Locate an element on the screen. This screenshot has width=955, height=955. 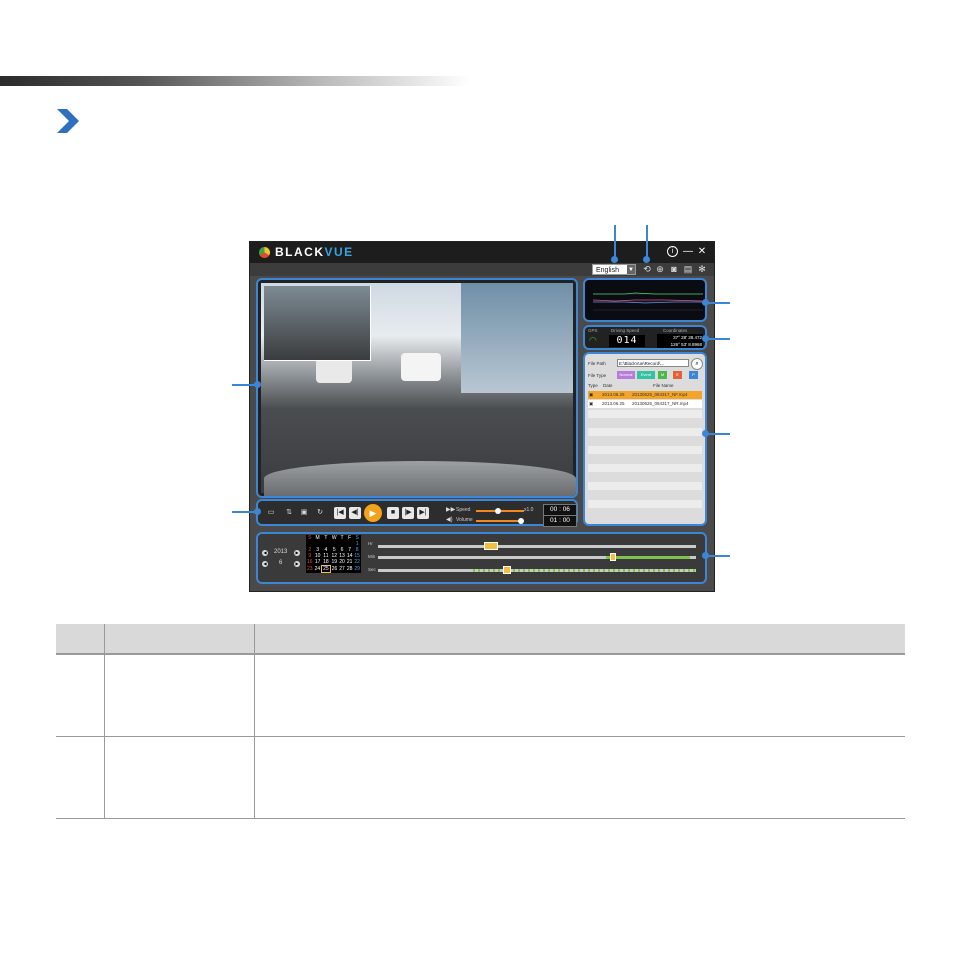
calendar-day: 13 is located at coordinates (342, 556).